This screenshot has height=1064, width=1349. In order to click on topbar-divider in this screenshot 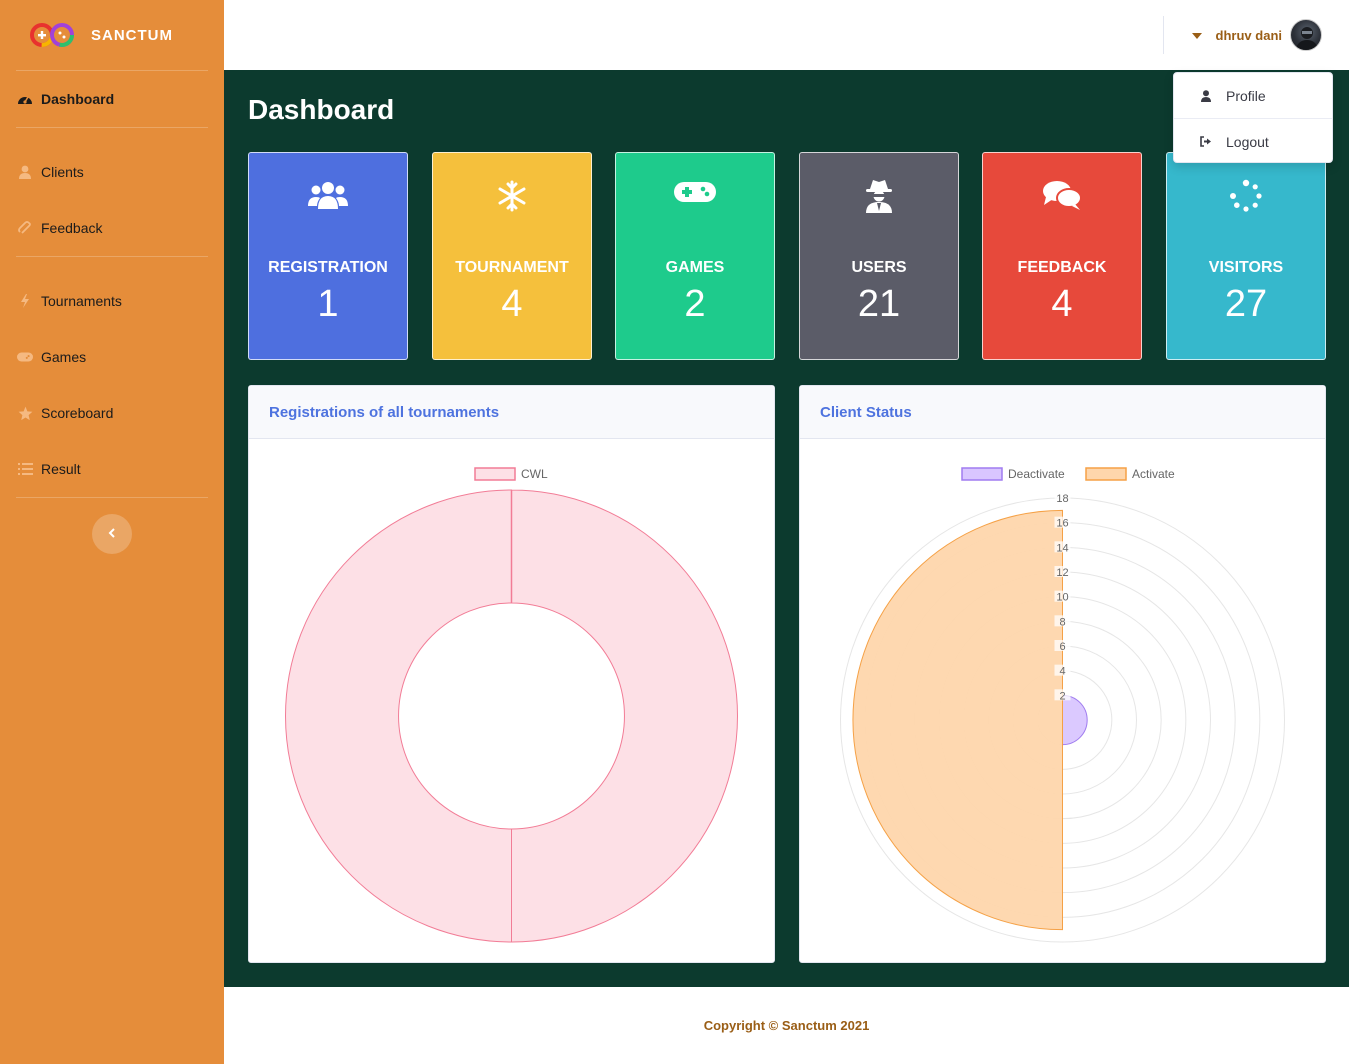, I will do `click(1163, 35)`.